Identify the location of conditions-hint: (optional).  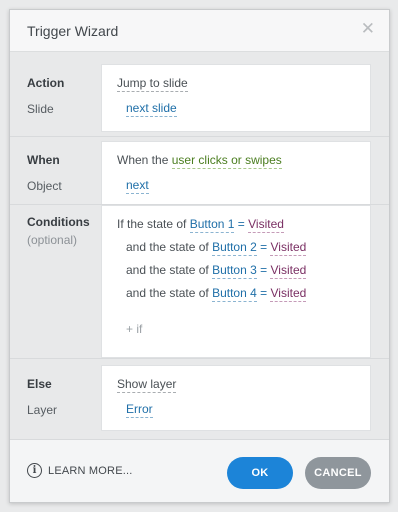
(52, 240).